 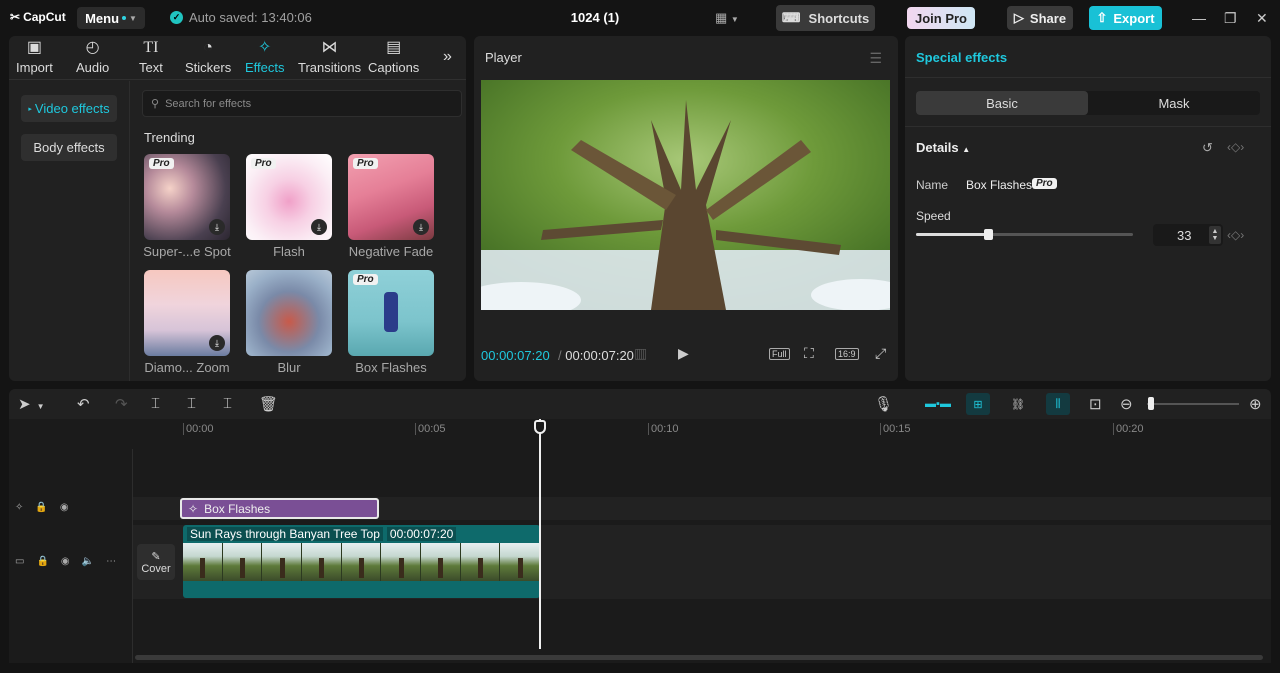 I want to click on preview-axis-icon: ⫼, so click(x=1058, y=404).